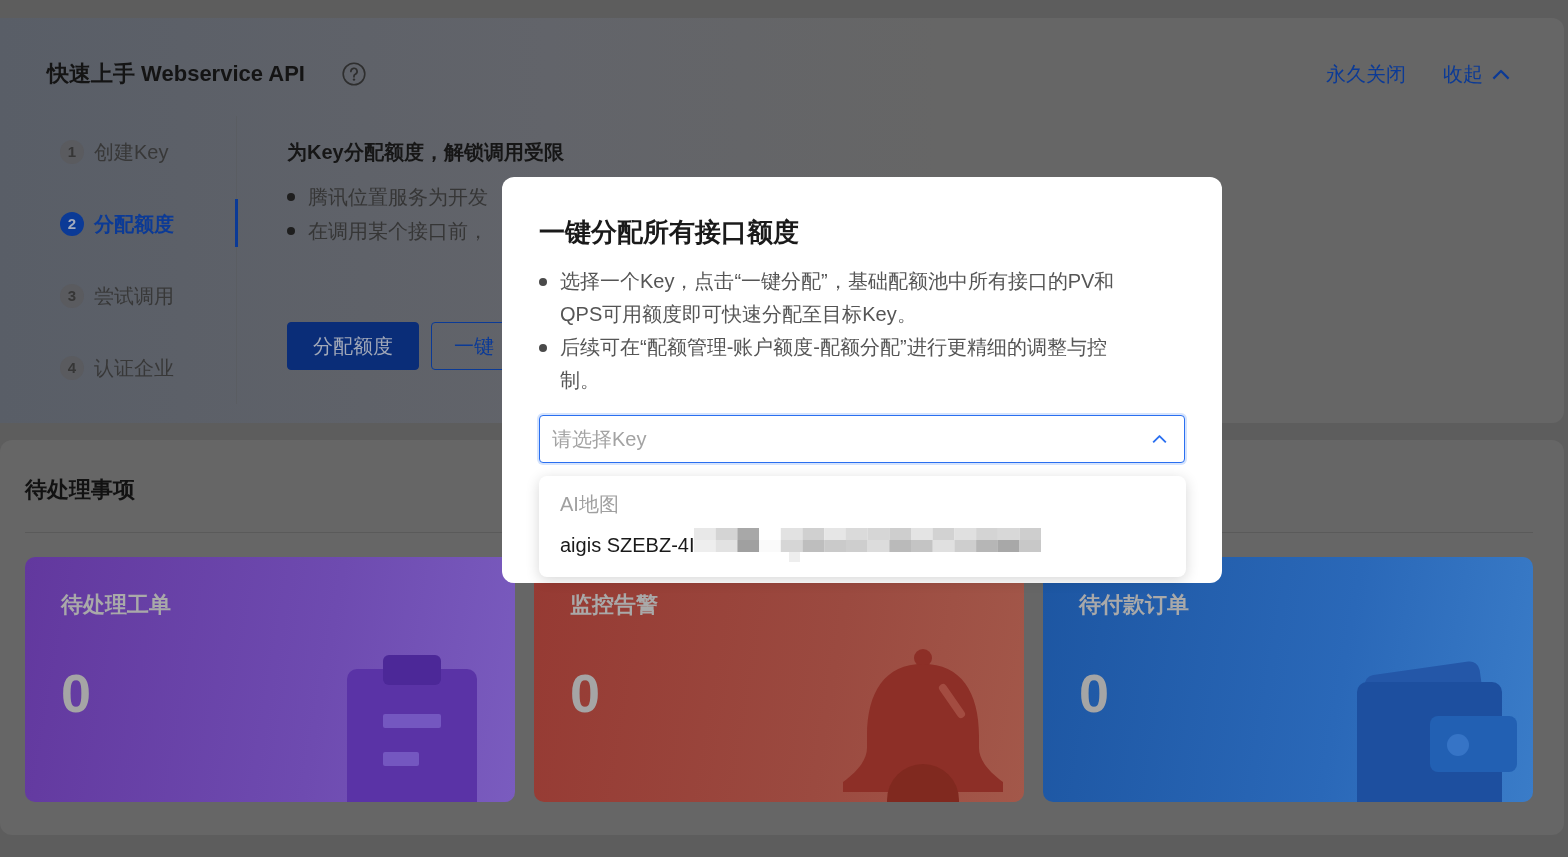  Describe the element at coordinates (116, 605) in the screenshot. I see `card-title: 待处理工单` at that location.